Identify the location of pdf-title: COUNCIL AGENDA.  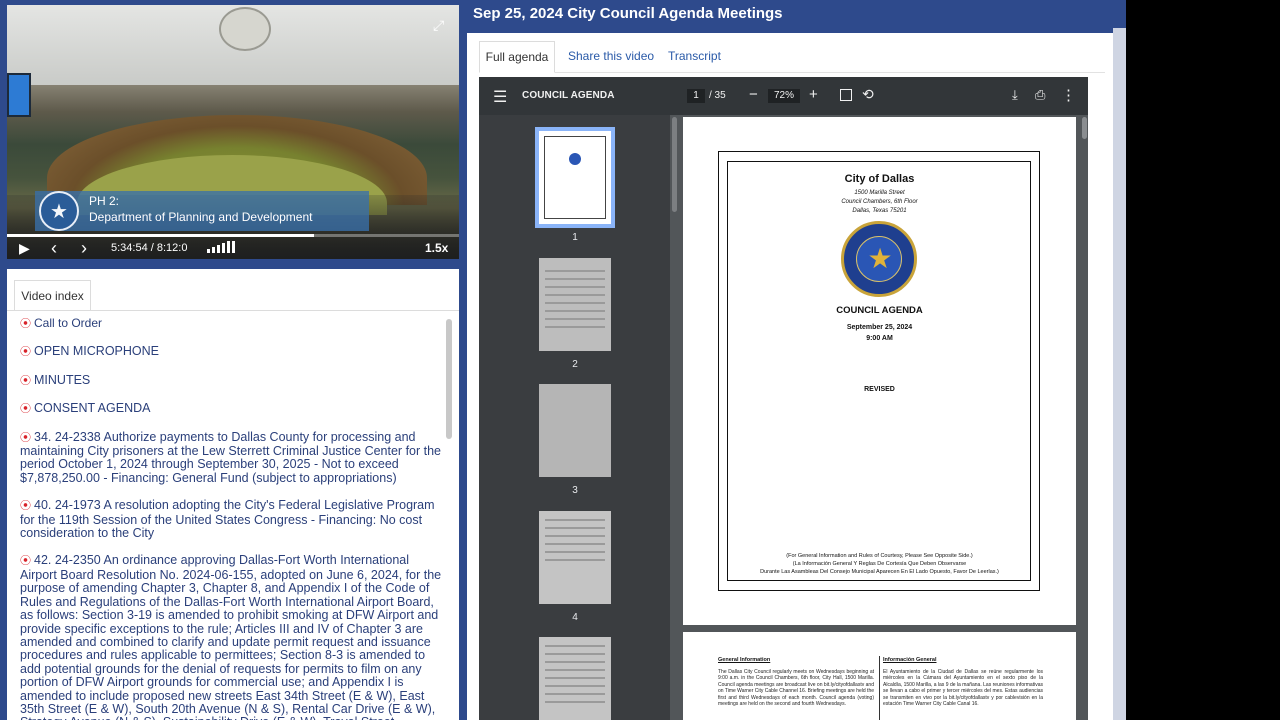
(568, 95).